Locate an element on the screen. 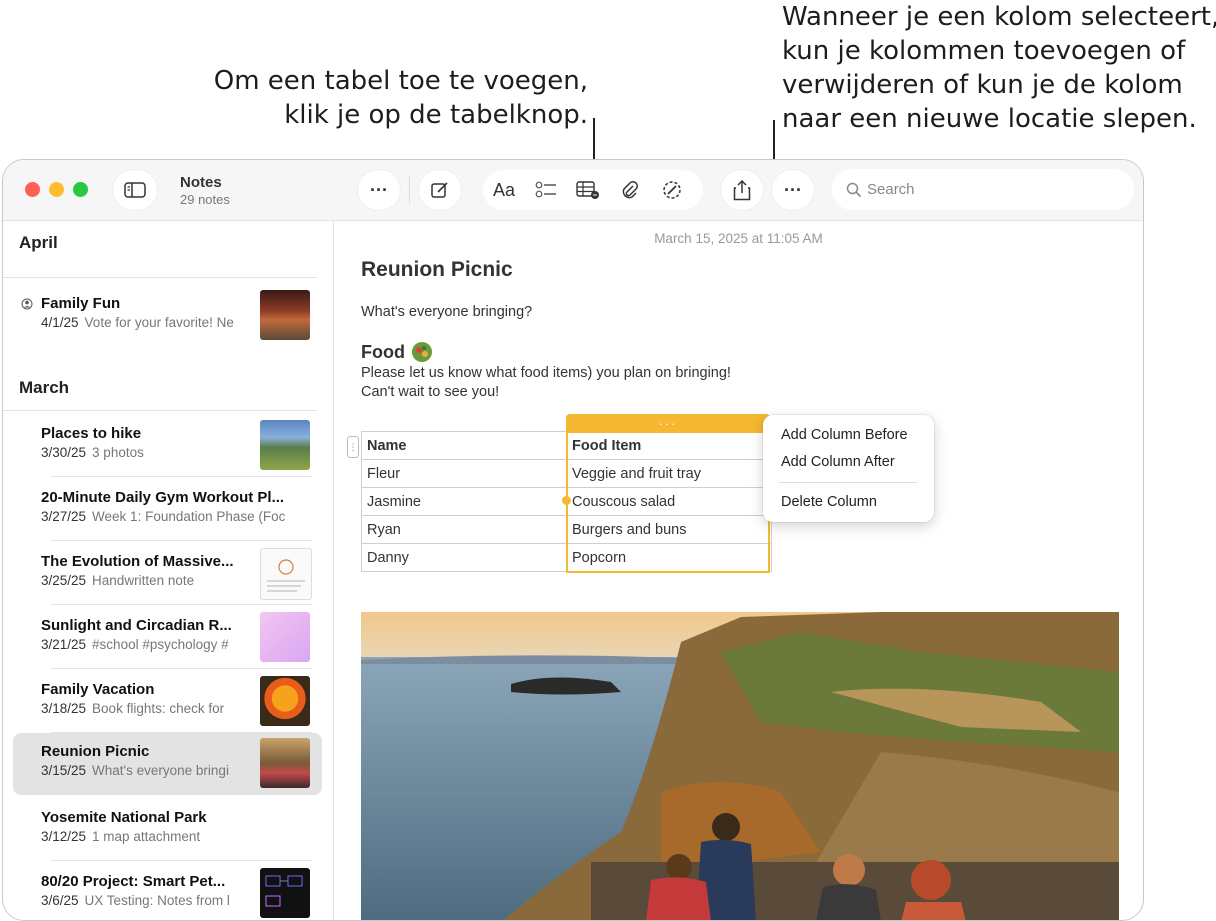  compose-icon is located at coordinates (439, 190).